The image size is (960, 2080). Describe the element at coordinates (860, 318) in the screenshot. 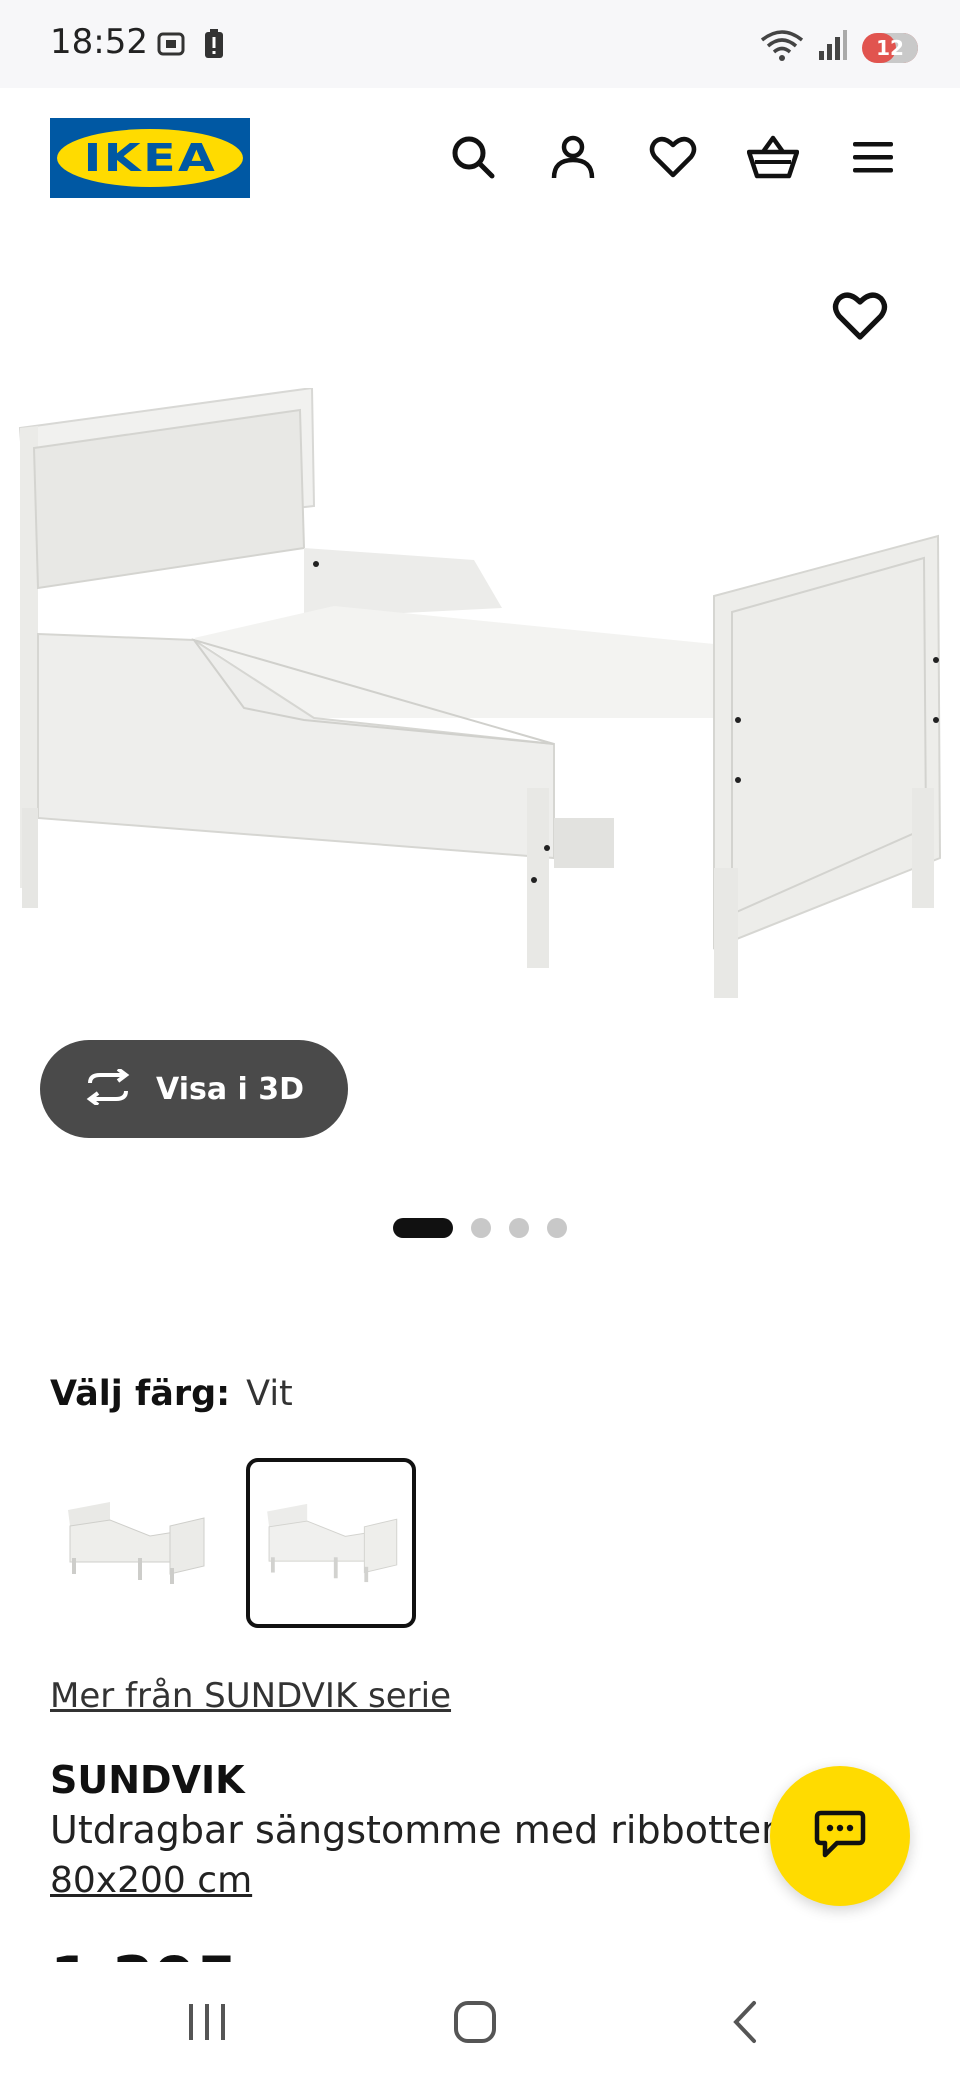

I see `favorite-heart-icon` at that location.